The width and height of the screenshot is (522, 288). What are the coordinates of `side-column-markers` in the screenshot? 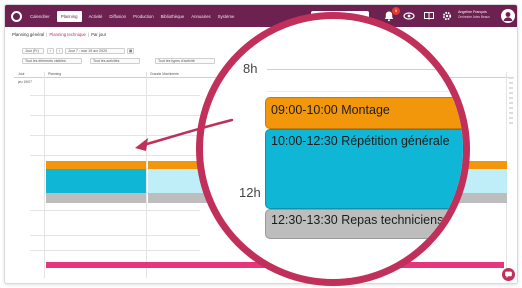 It's located at (511, 99).